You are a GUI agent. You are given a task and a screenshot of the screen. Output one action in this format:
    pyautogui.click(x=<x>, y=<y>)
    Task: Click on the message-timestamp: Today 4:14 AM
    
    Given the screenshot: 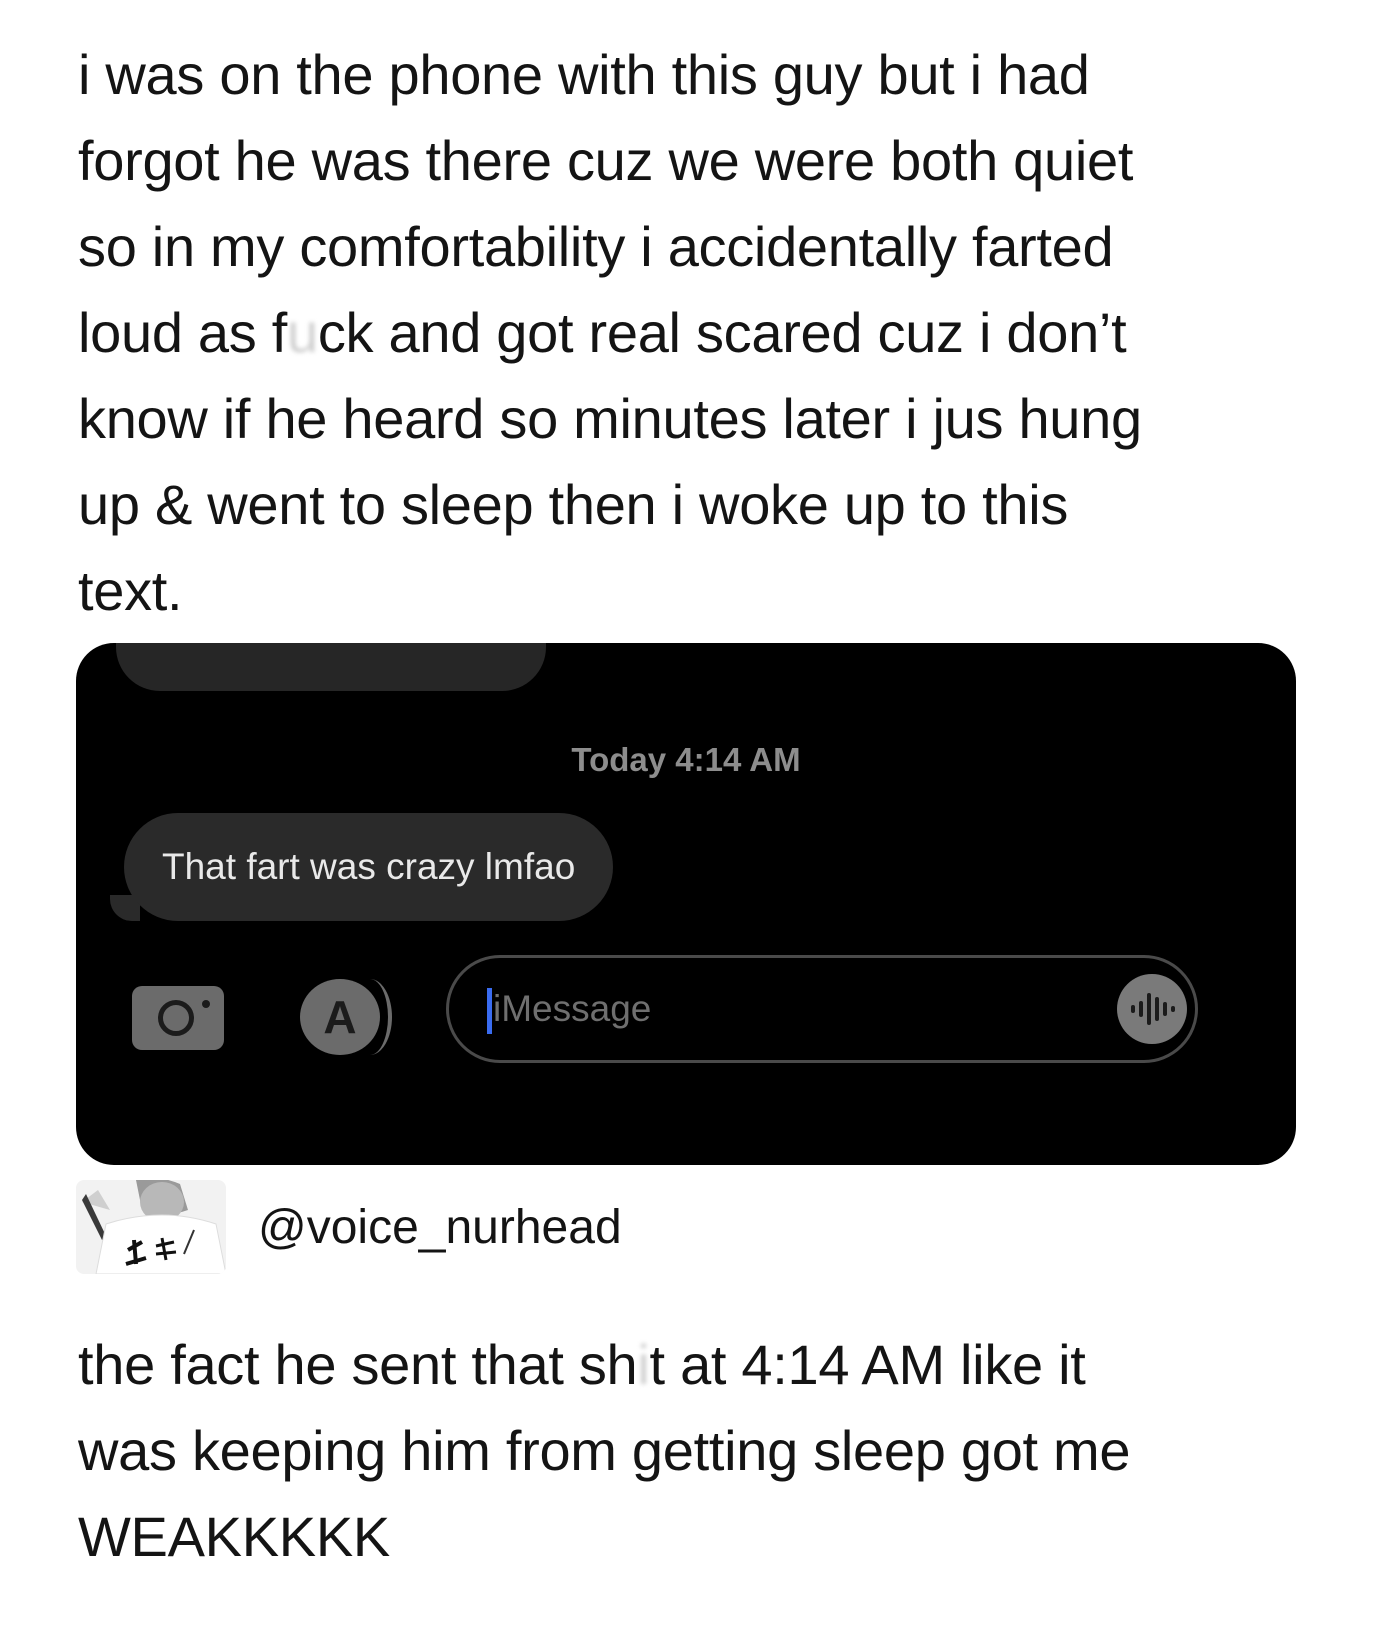 What is the action you would take?
    pyautogui.click(x=686, y=759)
    